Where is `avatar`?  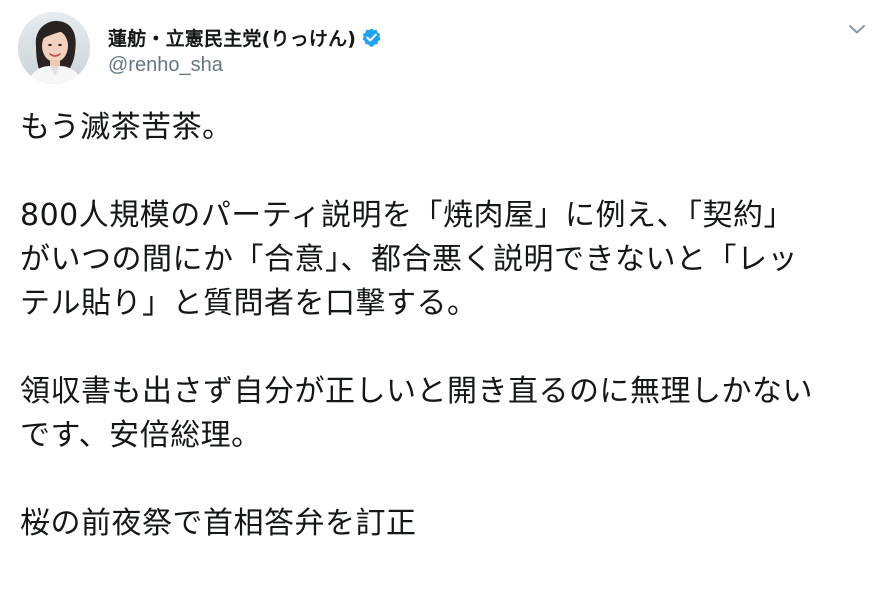 avatar is located at coordinates (54, 48).